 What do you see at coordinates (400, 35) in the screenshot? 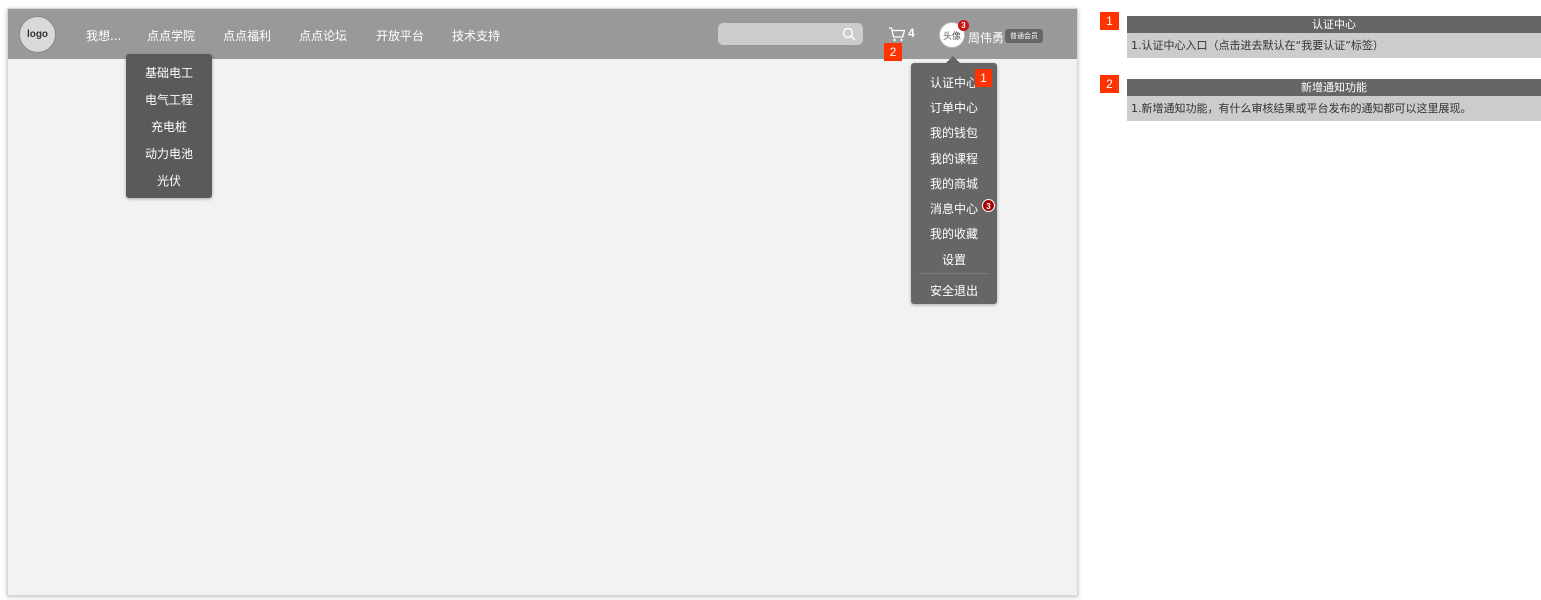
I see `nav-item-open-platform: 开放平台` at bounding box center [400, 35].